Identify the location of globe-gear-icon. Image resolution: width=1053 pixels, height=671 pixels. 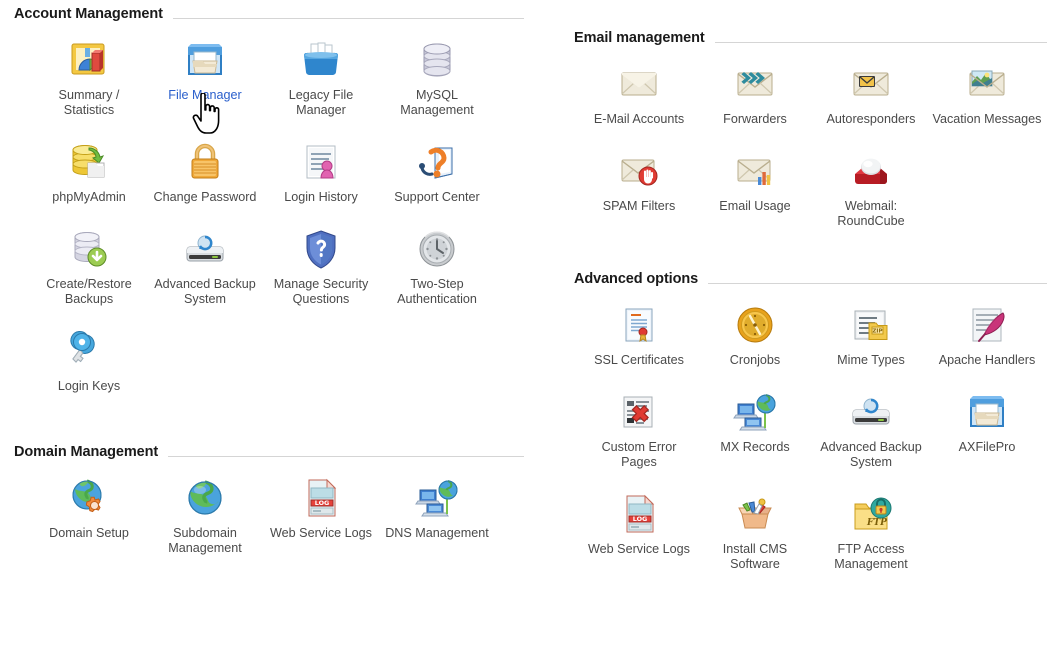
(89, 498).